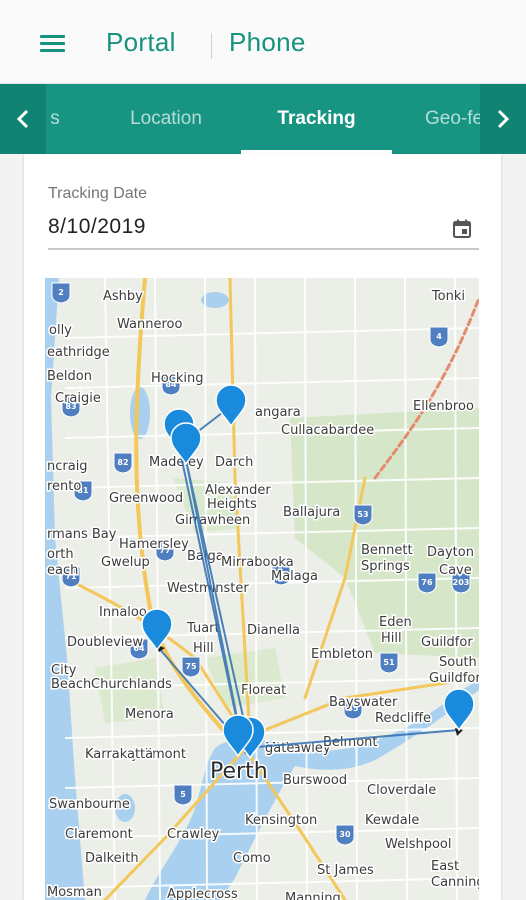  What do you see at coordinates (450, 552) in the screenshot?
I see `map-place-label: Dayton` at bounding box center [450, 552].